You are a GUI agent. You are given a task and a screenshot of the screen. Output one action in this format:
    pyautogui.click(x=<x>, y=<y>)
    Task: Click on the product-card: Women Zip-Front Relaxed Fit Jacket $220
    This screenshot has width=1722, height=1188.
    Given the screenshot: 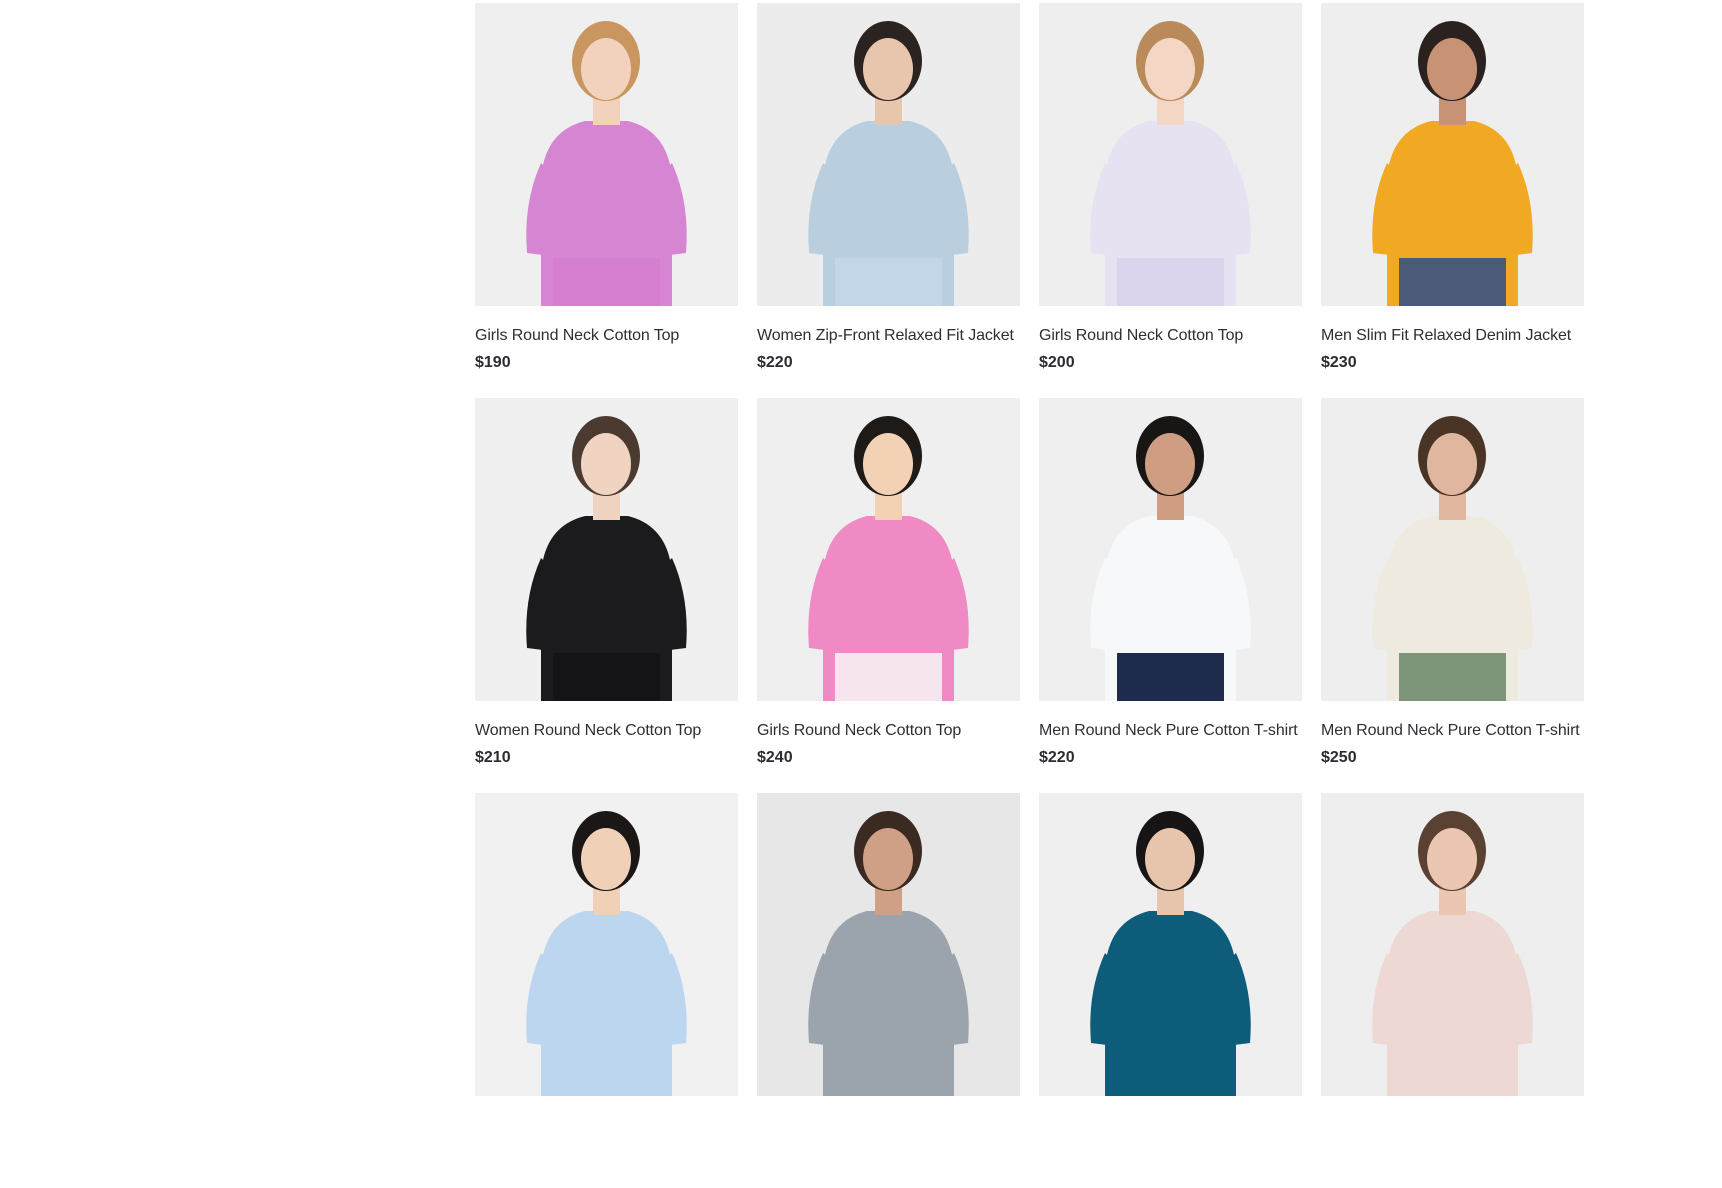 What is the action you would take?
    pyautogui.click(x=888, y=200)
    